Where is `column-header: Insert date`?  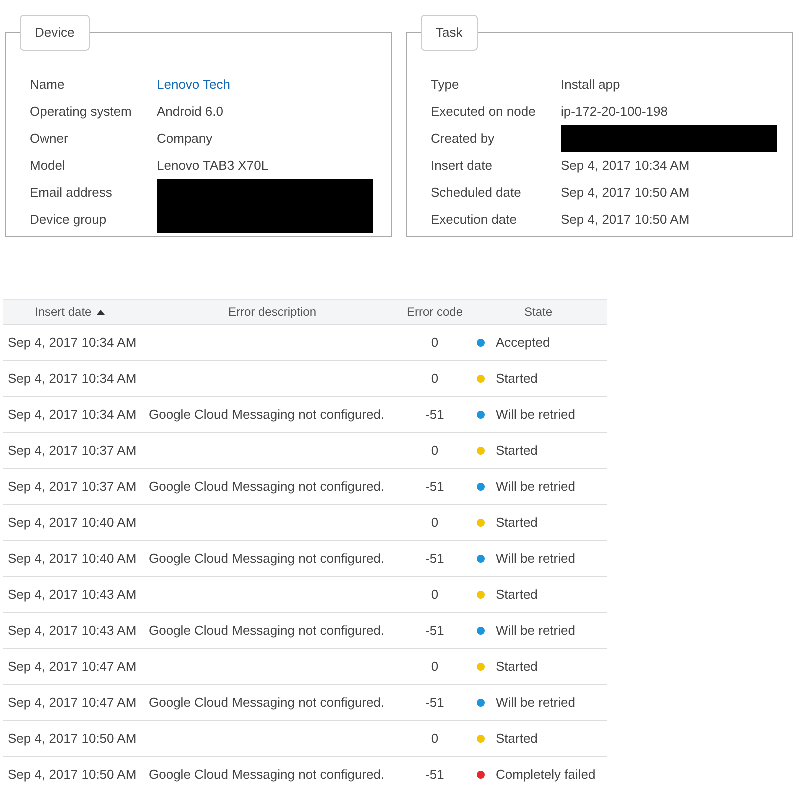
column-header: Insert date is located at coordinates (63, 312).